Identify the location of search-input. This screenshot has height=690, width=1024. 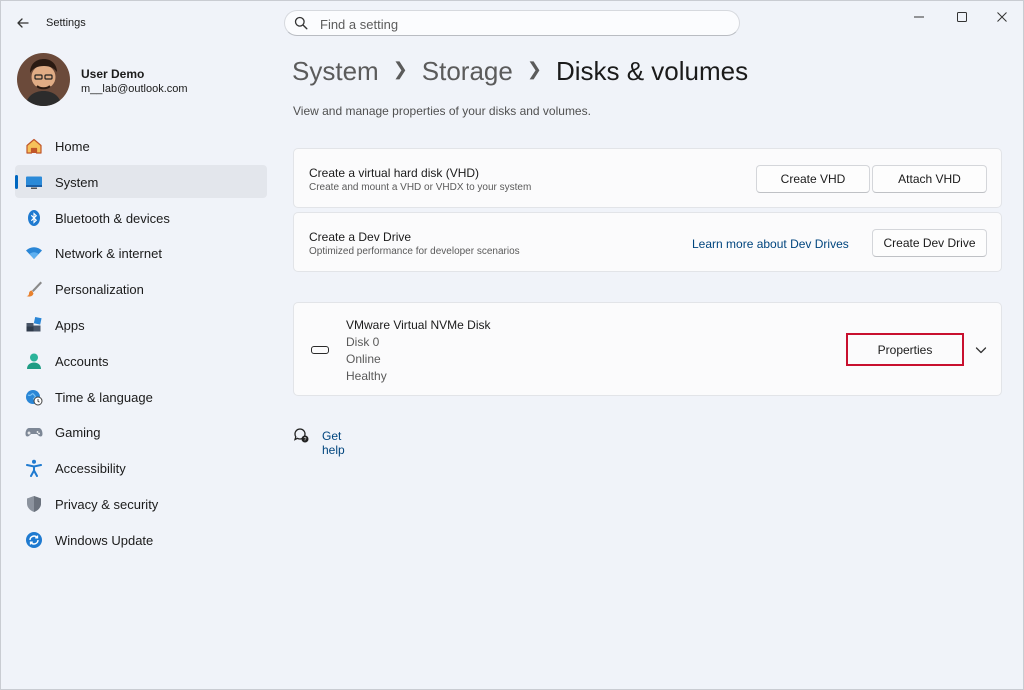
(520, 24).